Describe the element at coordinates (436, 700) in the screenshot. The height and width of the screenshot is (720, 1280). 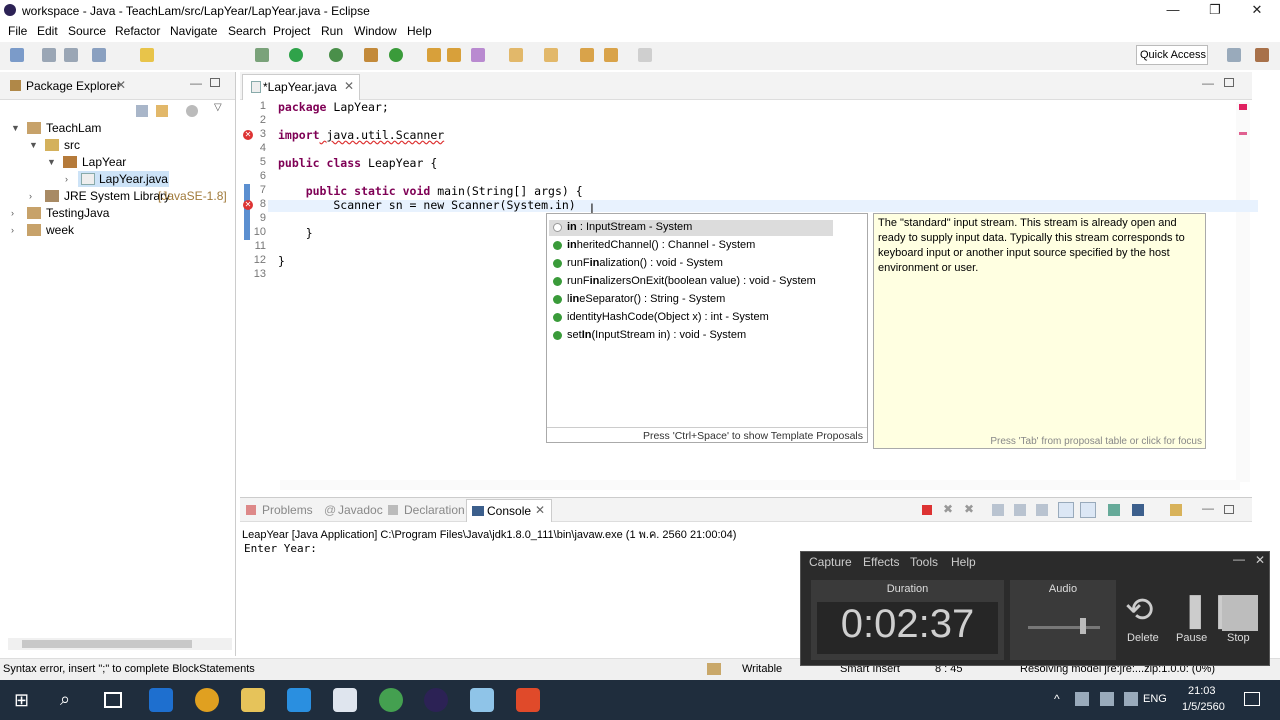
I see `eclipse-taskbar-icon` at that location.